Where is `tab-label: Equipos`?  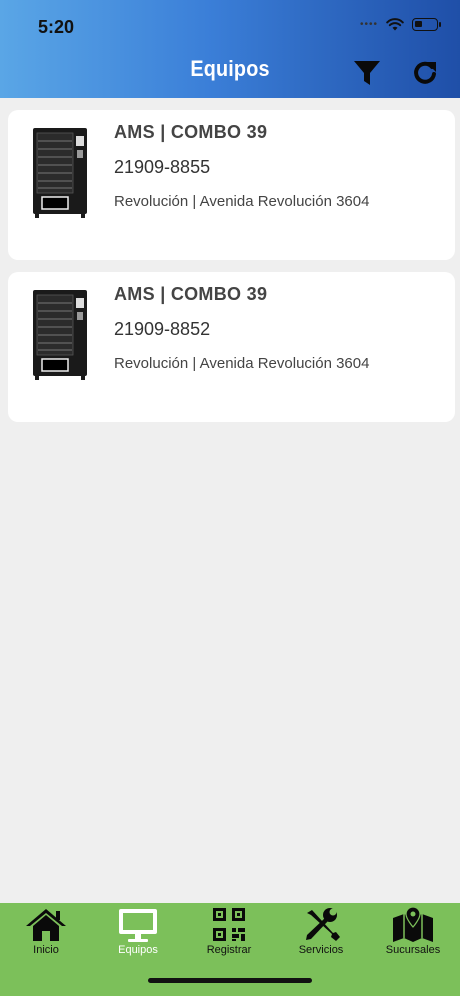 tab-label: Equipos is located at coordinates (138, 950).